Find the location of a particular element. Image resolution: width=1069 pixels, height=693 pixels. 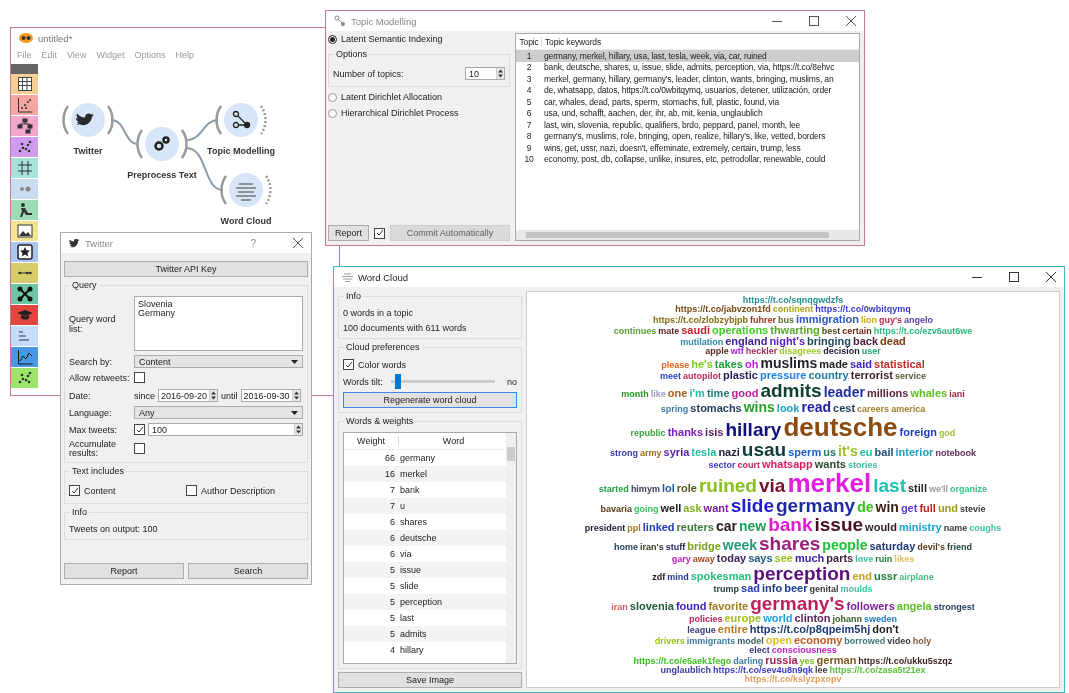

table-row: 4 de, whatsapp, datos, https://t.co/0wbitqymq, usuarios, detener, utilización, order is located at coordinates (687, 90).